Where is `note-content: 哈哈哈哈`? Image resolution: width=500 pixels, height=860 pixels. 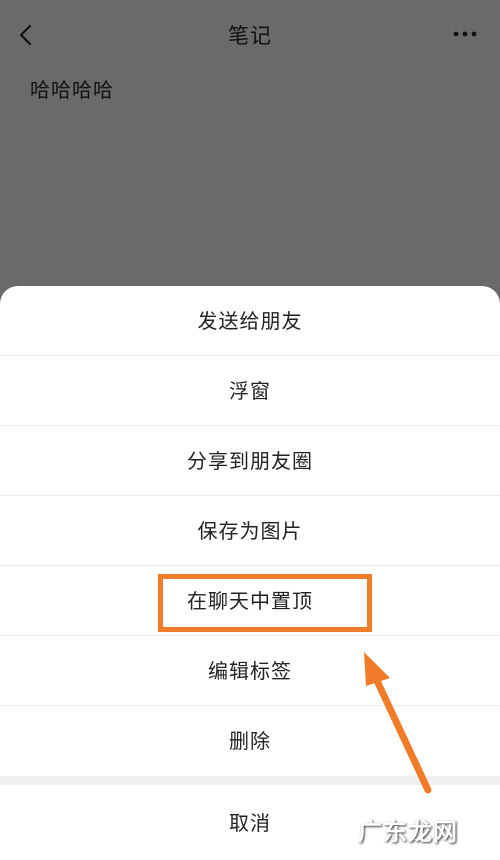
note-content: 哈哈哈哈 is located at coordinates (72, 90).